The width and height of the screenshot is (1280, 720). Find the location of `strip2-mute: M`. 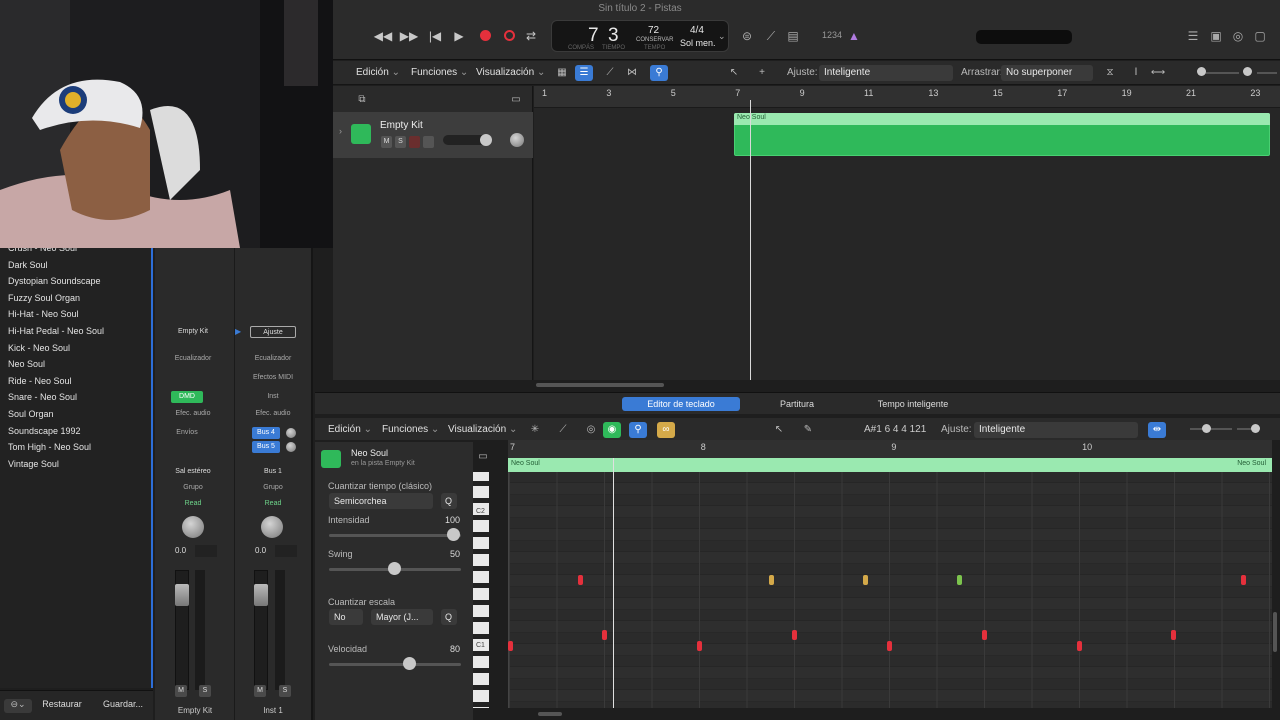

strip2-mute: M is located at coordinates (260, 691).